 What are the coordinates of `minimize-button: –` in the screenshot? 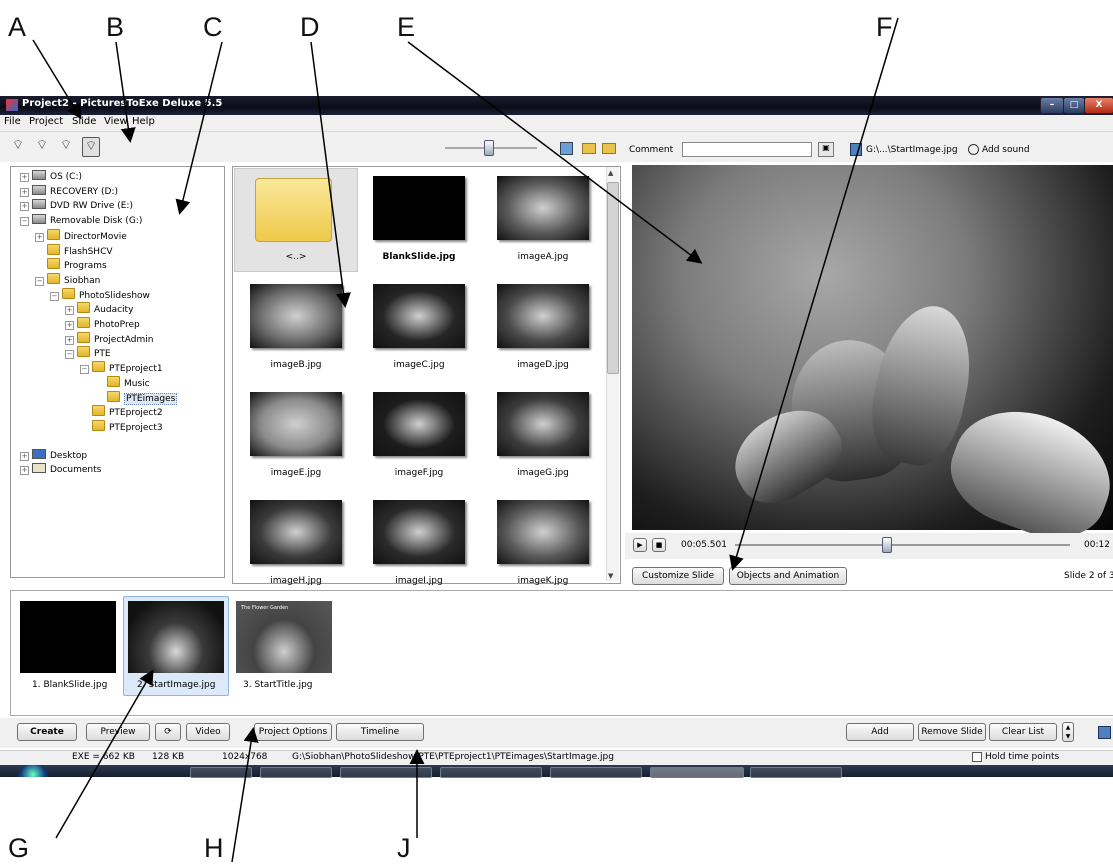 It's located at (1052, 105).